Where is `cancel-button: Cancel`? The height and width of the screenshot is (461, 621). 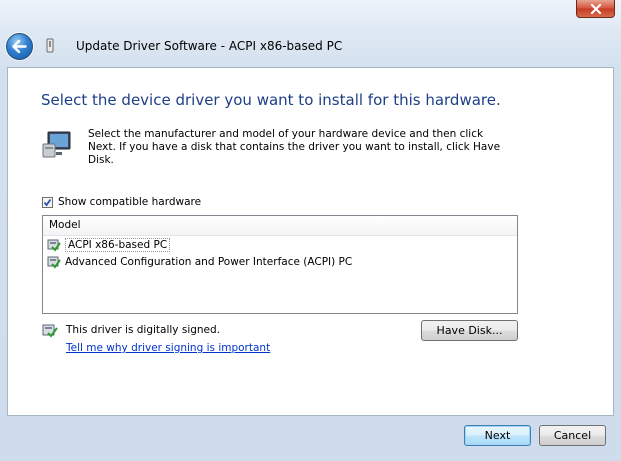 cancel-button: Cancel is located at coordinates (572, 435).